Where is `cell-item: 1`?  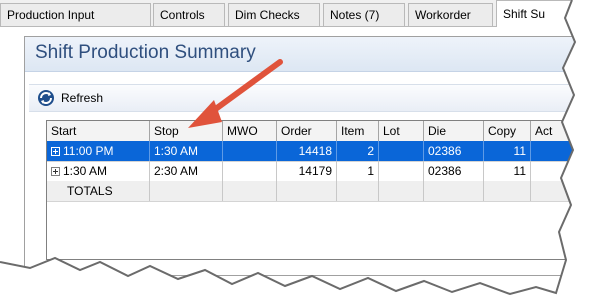
cell-item: 1 is located at coordinates (358, 171).